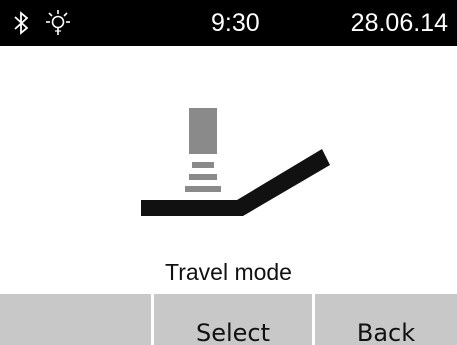 The height and width of the screenshot is (345, 457). What do you see at coordinates (233, 319) in the screenshot?
I see `select-button: Select` at bounding box center [233, 319].